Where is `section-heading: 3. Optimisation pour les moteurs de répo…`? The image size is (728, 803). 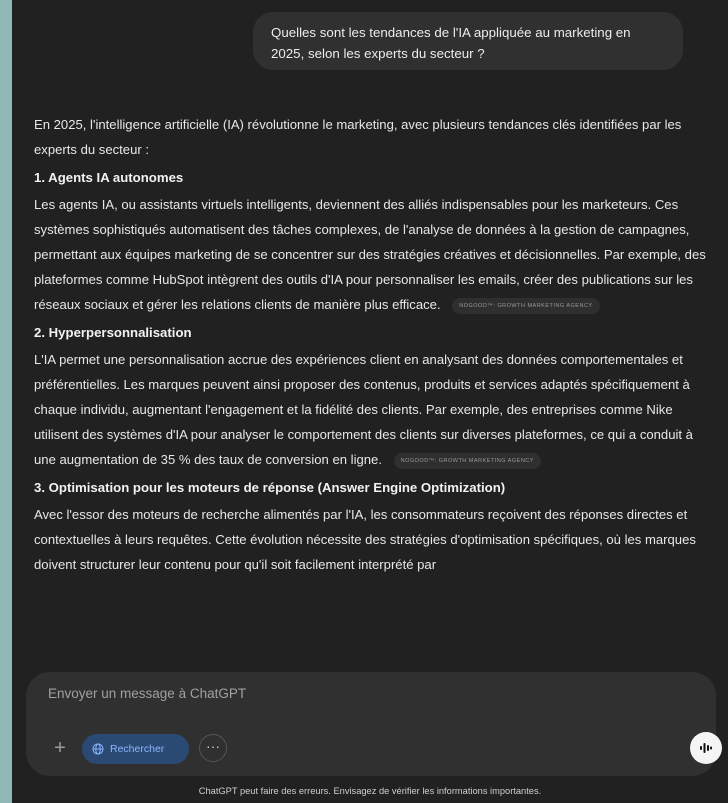 section-heading: 3. Optimisation pour les moteurs de répo… is located at coordinates (270, 487).